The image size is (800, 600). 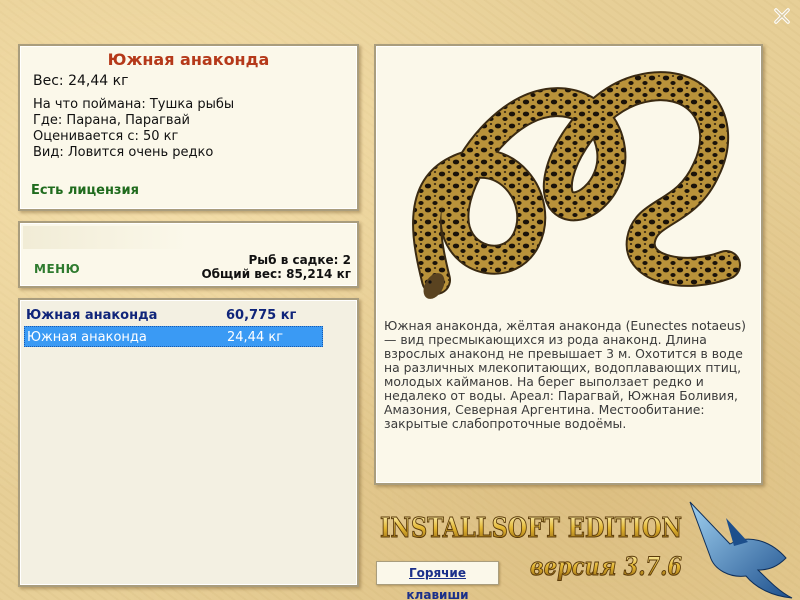 What do you see at coordinates (741, 550) in the screenshot?
I see `marlin-icon` at bounding box center [741, 550].